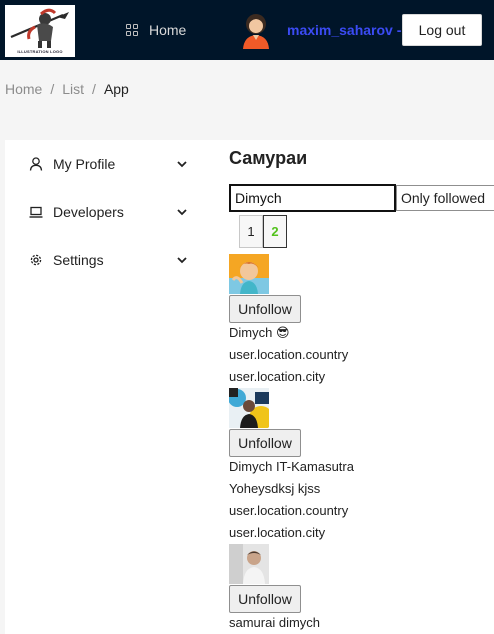  I want to click on user-name: Dimych 😎, so click(259, 332).